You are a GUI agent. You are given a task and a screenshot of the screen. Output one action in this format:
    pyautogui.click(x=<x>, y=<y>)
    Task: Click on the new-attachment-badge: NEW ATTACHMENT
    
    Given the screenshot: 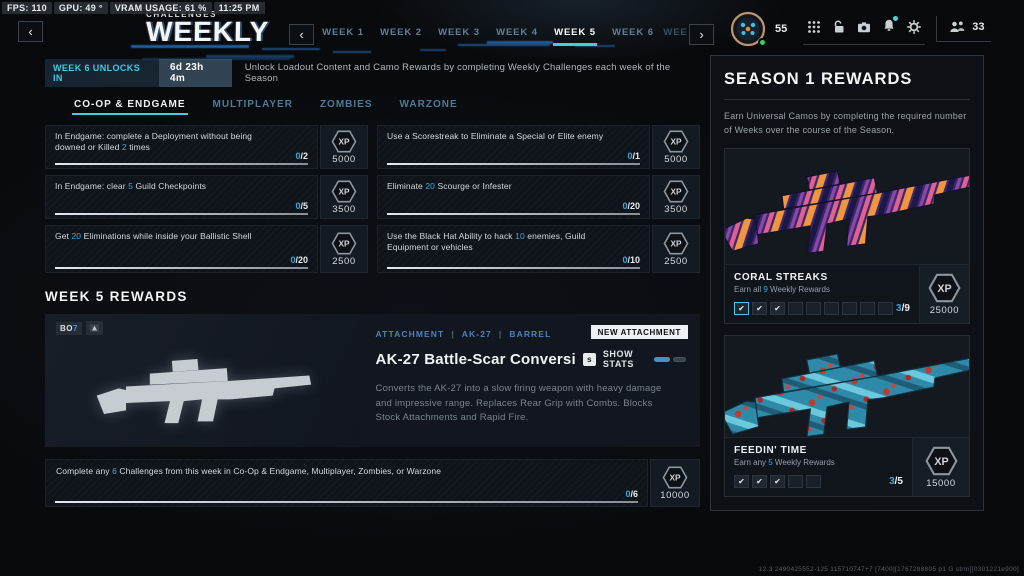 What is the action you would take?
    pyautogui.click(x=639, y=332)
    